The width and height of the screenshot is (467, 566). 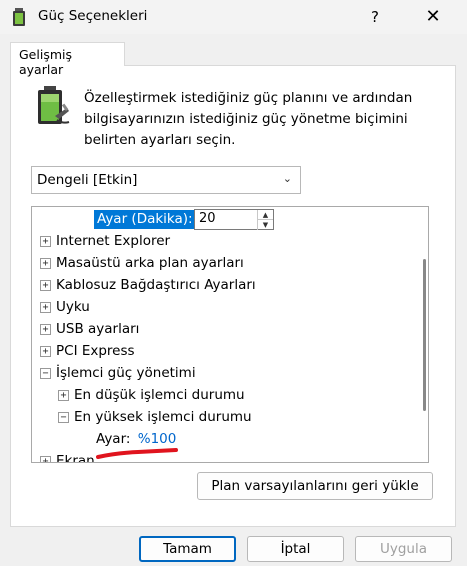 What do you see at coordinates (424, 335) in the screenshot?
I see `tree-scrollbar` at bounding box center [424, 335].